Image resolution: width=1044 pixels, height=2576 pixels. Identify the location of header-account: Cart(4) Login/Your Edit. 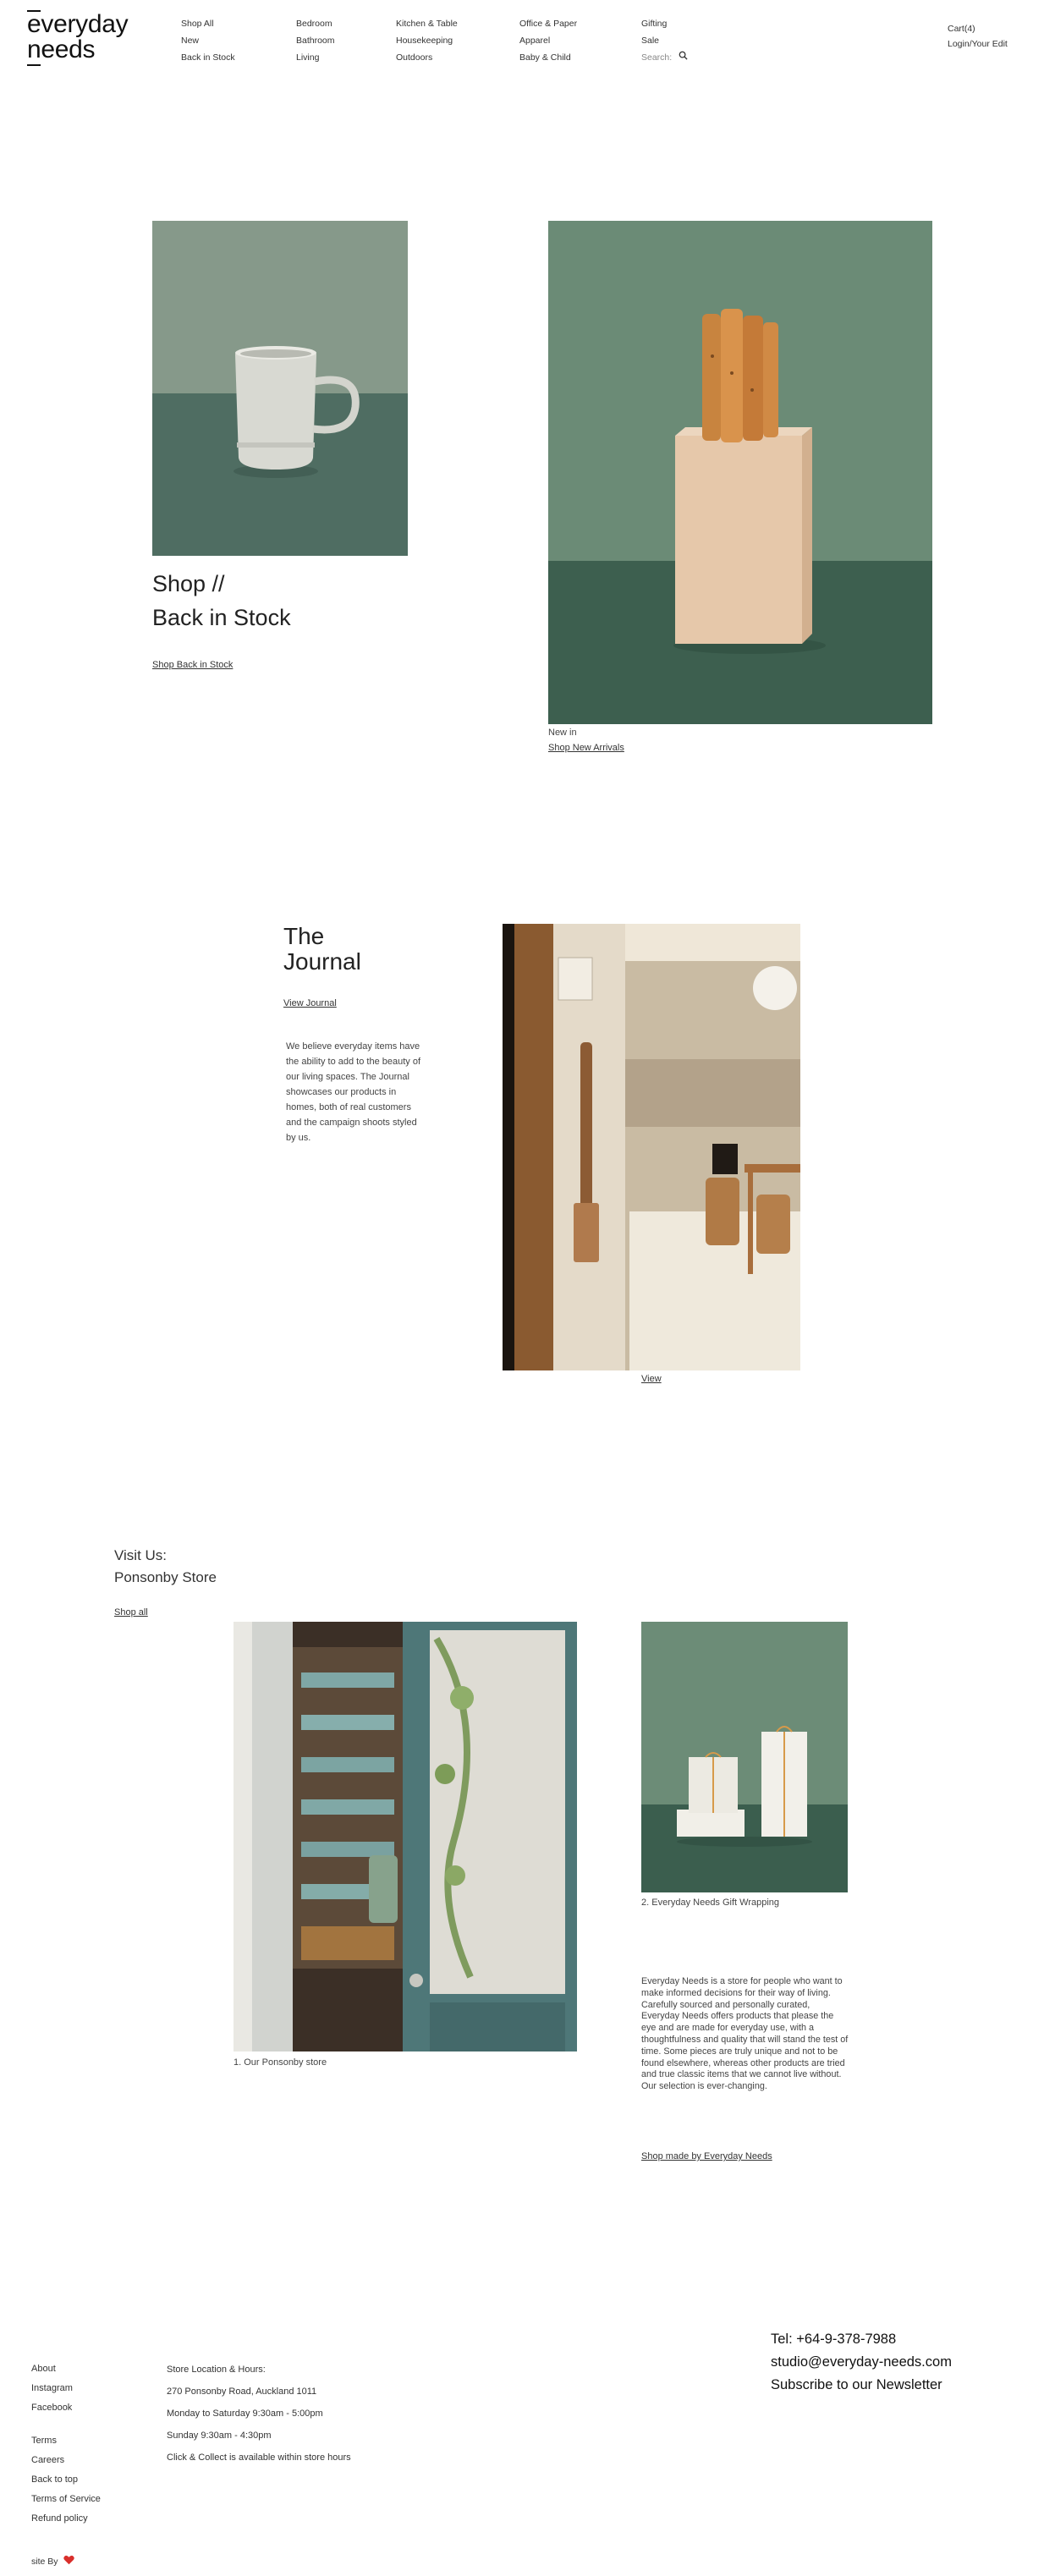
(978, 36).